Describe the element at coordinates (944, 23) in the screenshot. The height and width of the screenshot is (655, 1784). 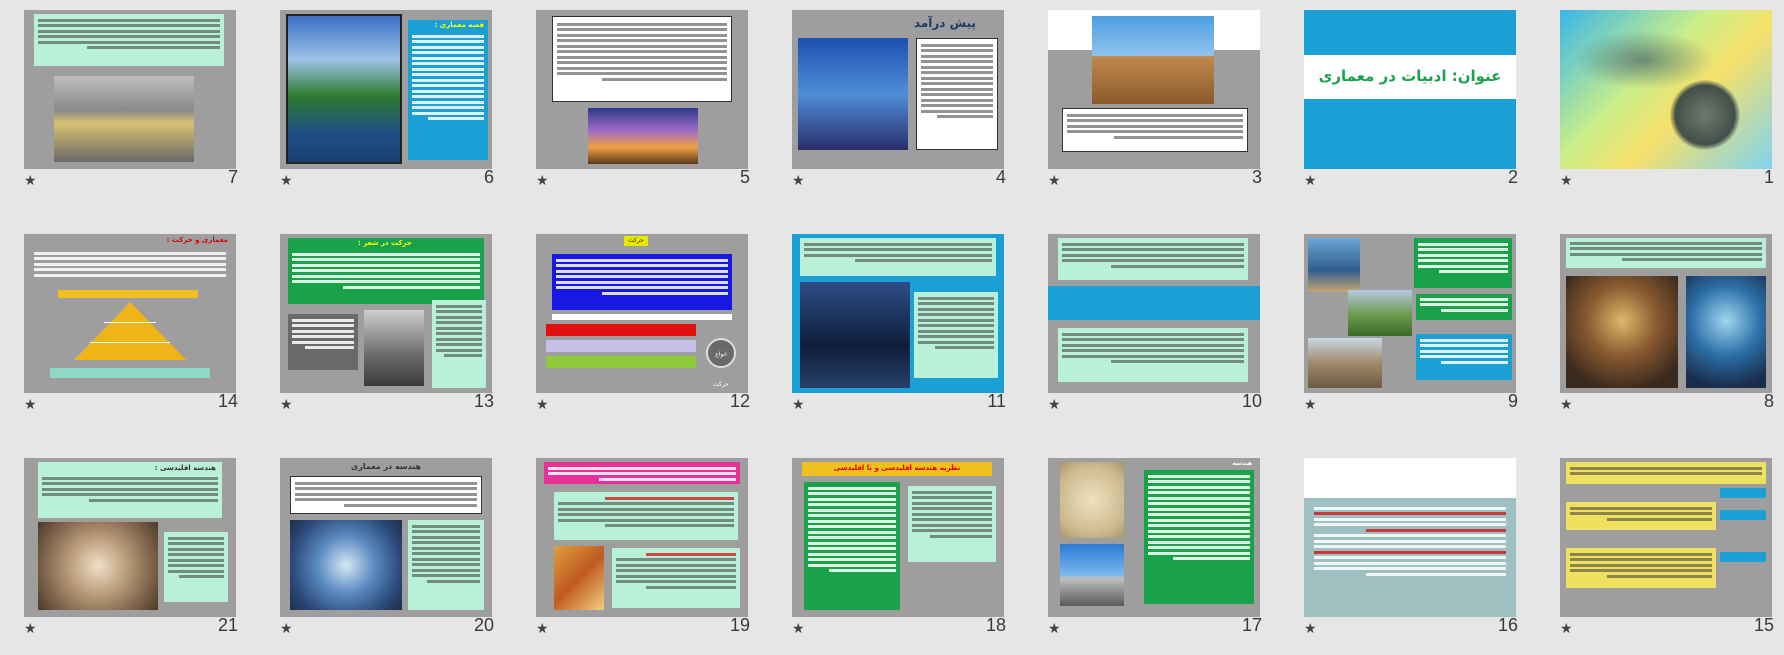
I see `slide-title: پیش درآمد` at that location.